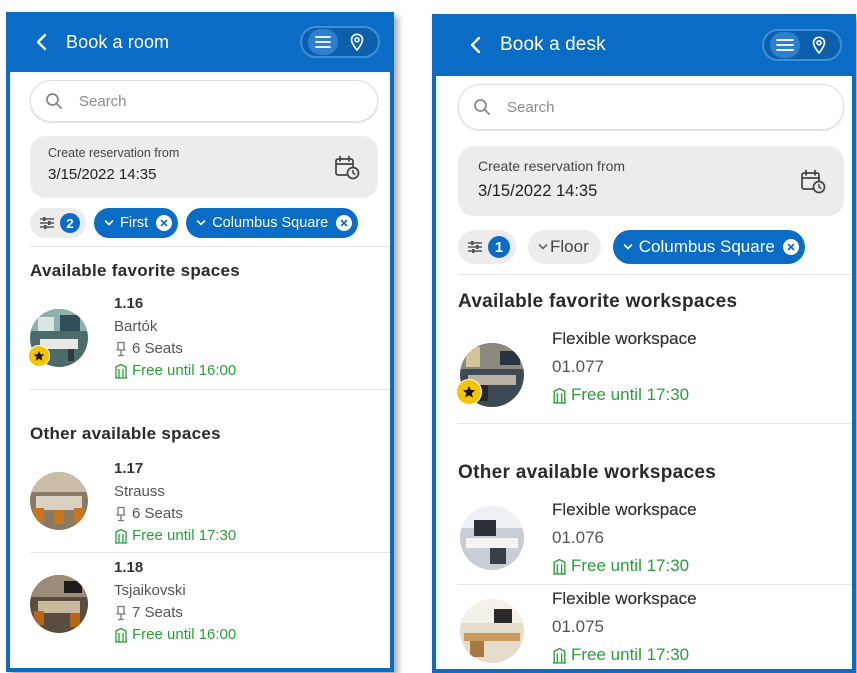 The width and height of the screenshot is (857, 673). I want to click on favorites-section-title: Available favorite workspaces, so click(598, 301).